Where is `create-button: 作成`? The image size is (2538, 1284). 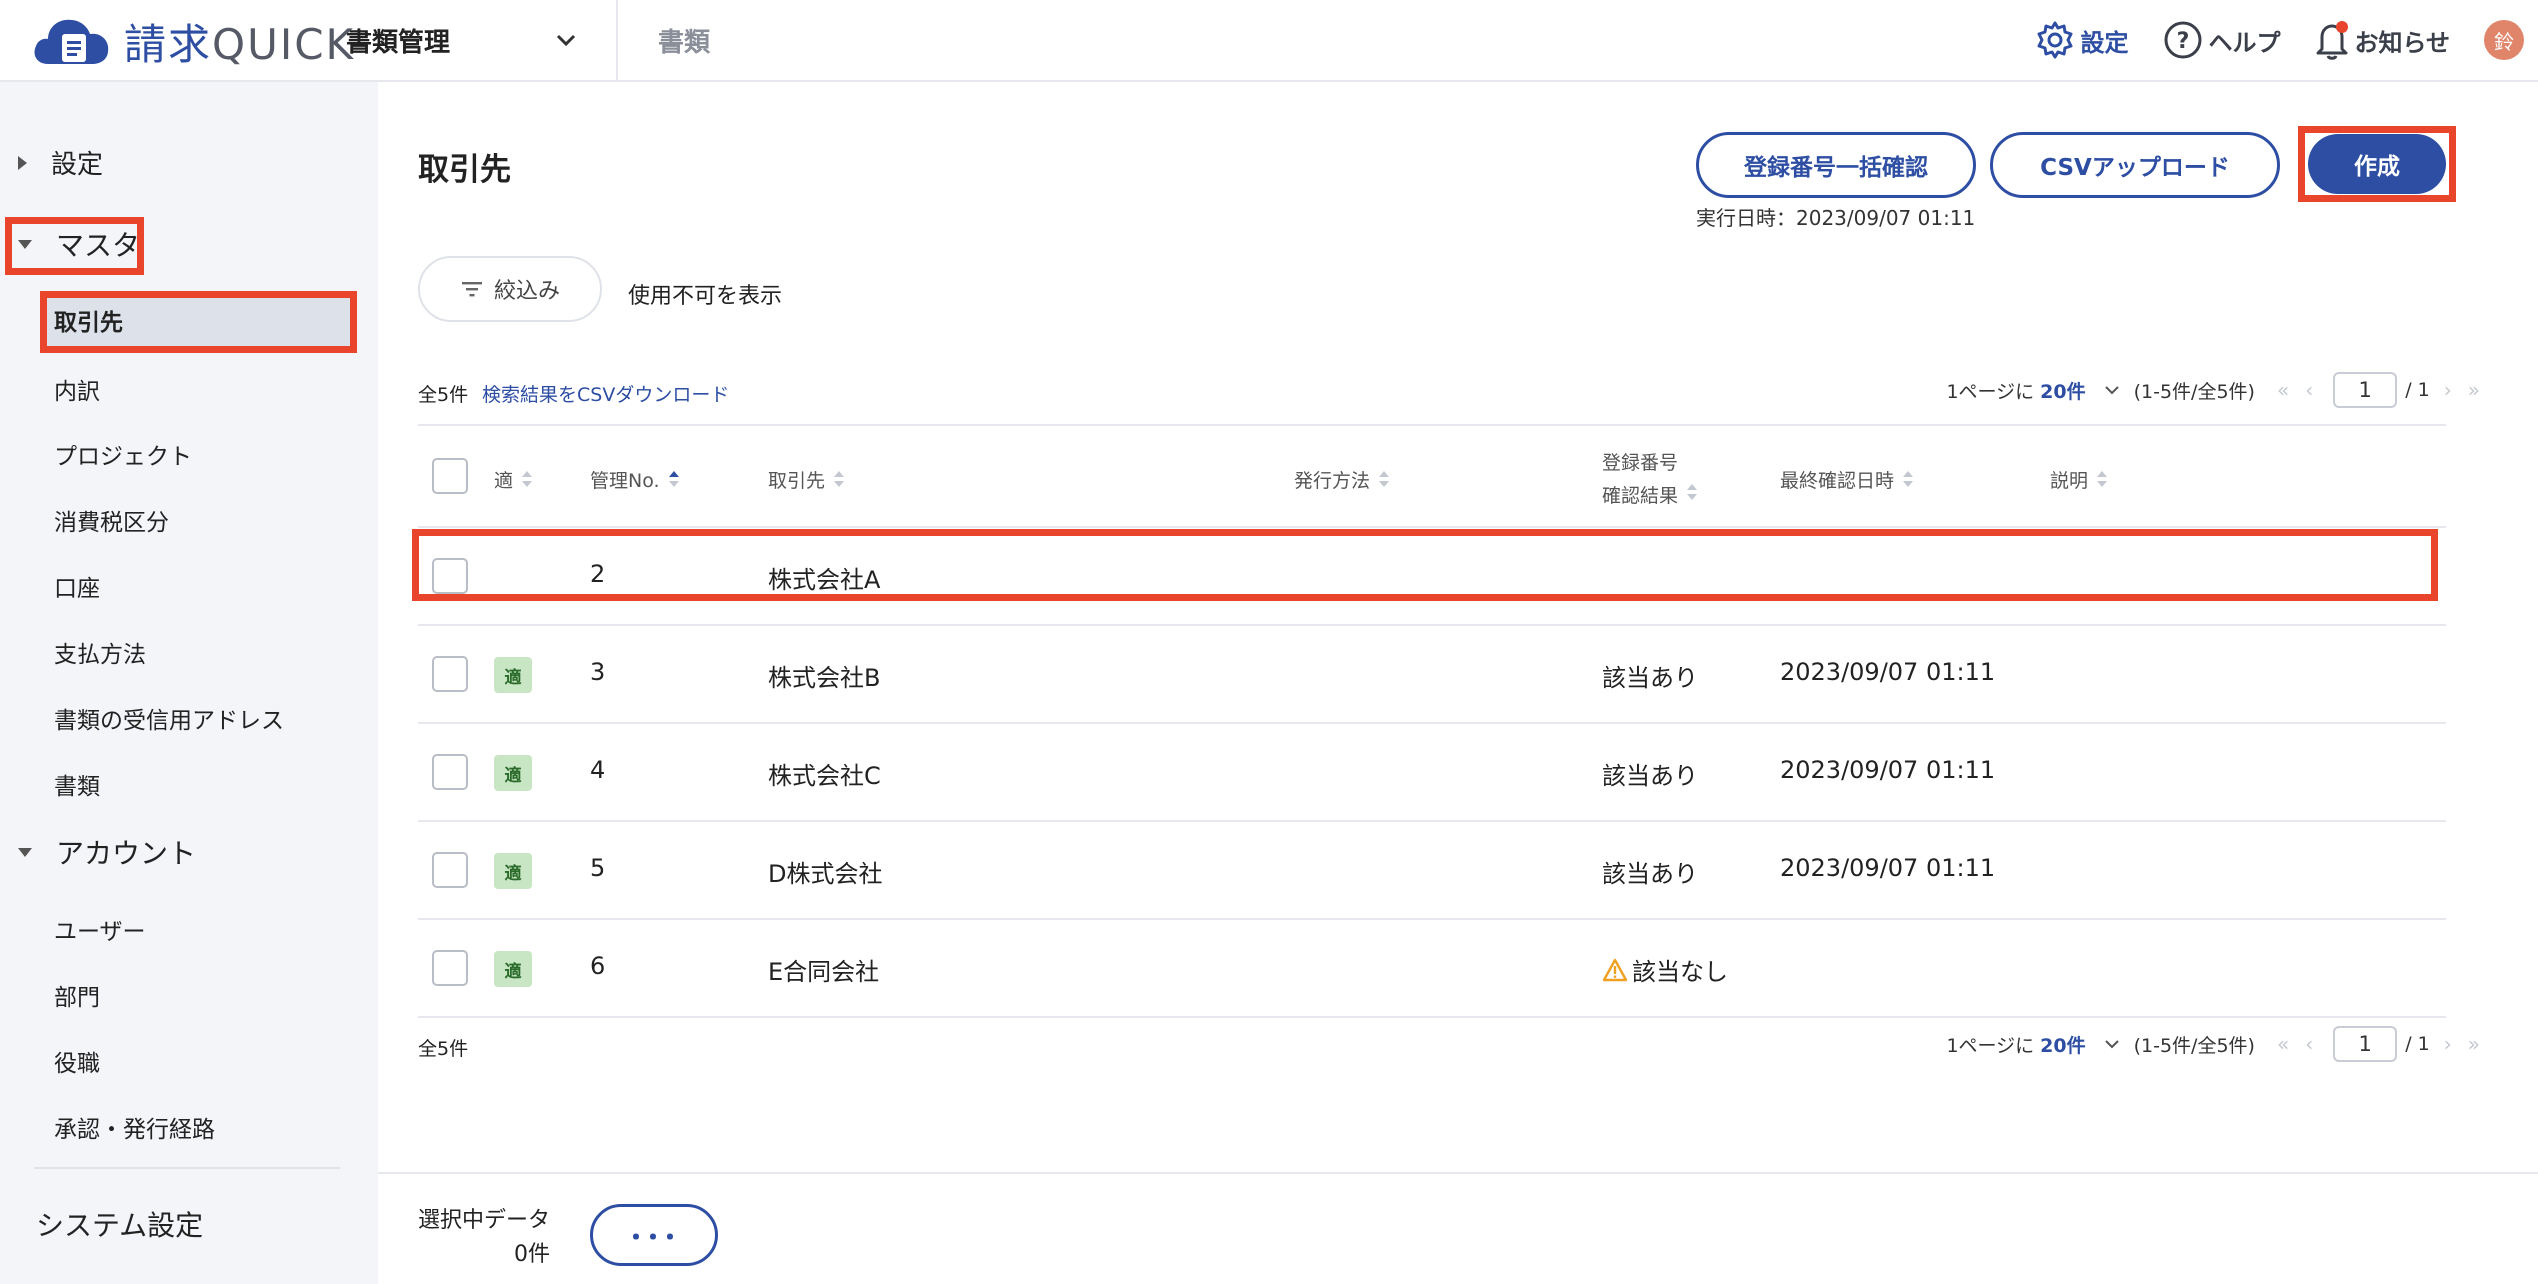
create-button: 作成 is located at coordinates (2377, 164).